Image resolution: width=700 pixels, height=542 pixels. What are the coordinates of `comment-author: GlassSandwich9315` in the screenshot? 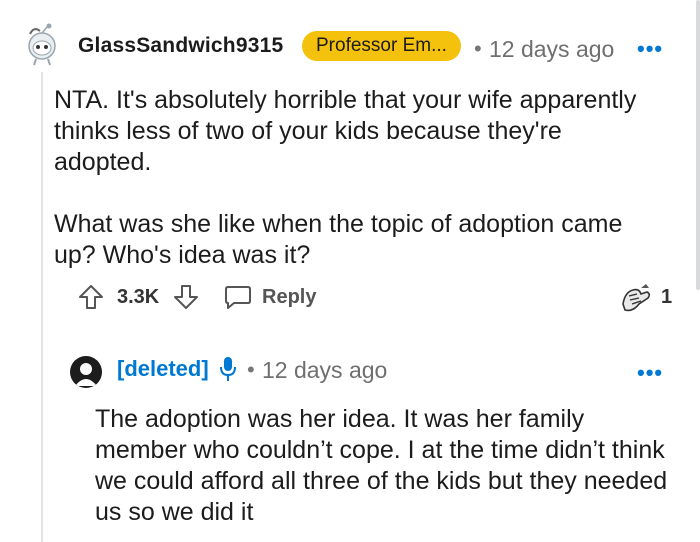 It's located at (180, 46).